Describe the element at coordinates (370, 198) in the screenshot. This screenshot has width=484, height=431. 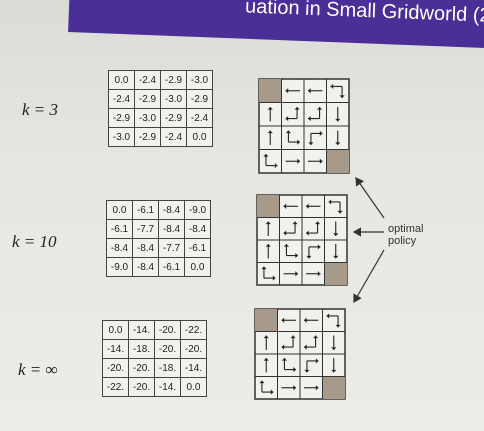
I see `arrow-to-k3` at that location.